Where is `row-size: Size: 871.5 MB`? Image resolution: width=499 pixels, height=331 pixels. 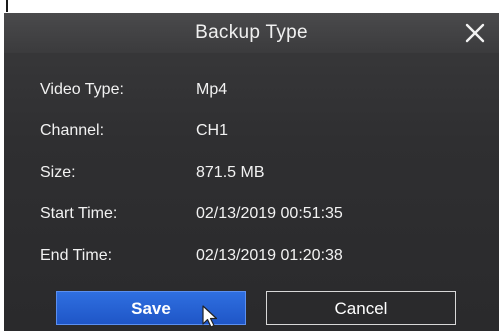 row-size: Size: 871.5 MB is located at coordinates (251, 174).